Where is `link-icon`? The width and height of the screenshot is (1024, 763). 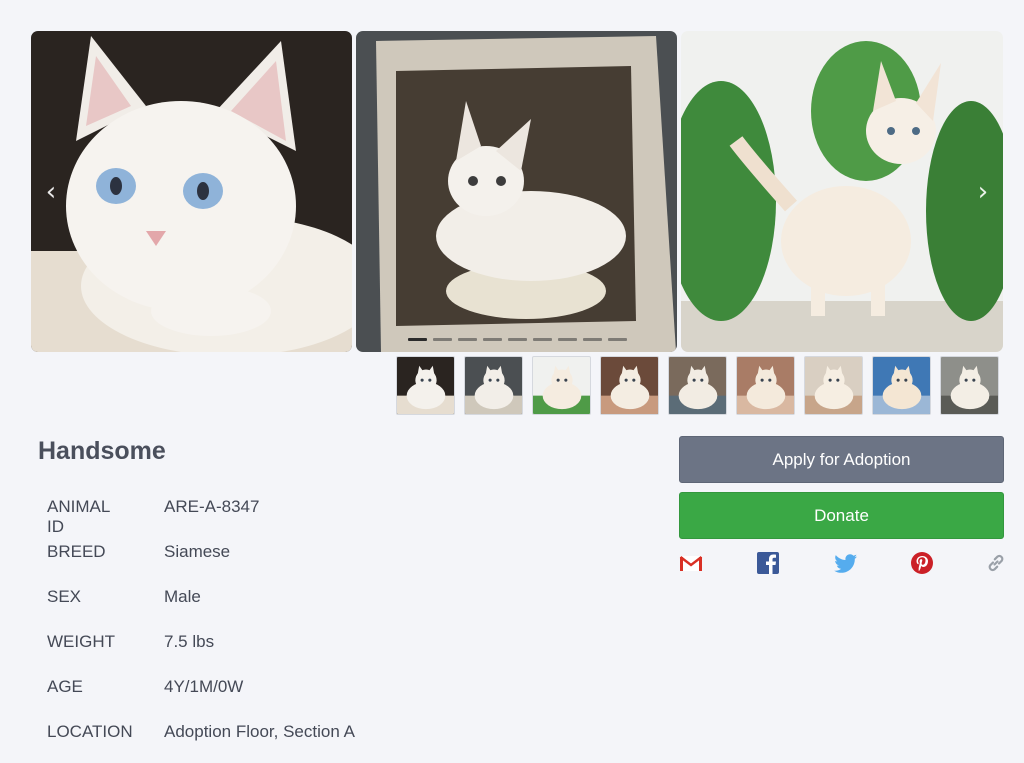
link-icon is located at coordinates (996, 563).